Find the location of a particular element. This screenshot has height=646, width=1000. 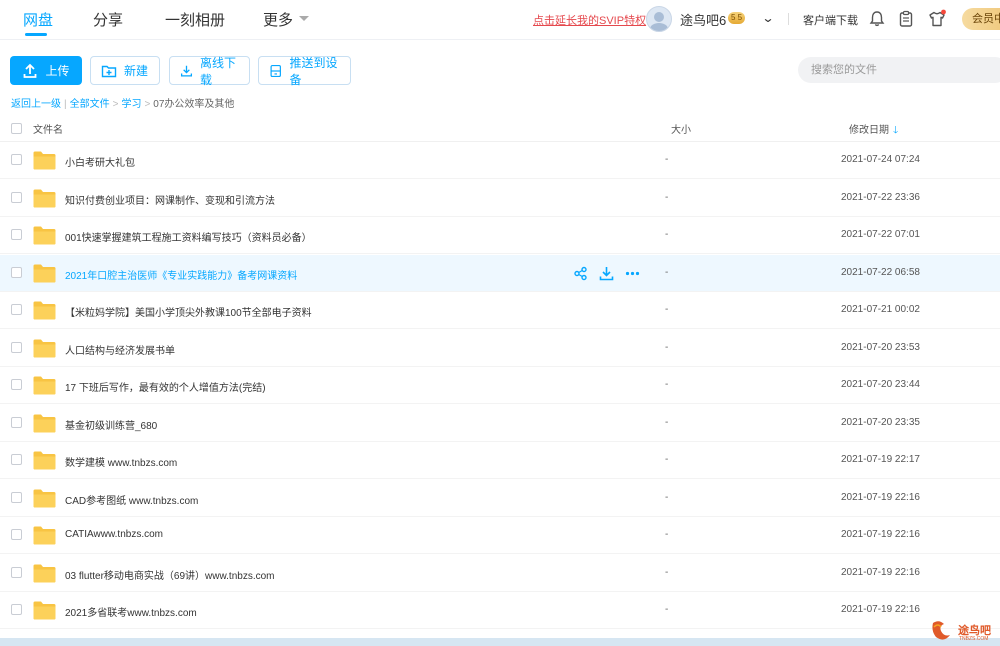

file-modified-date: 2021-07-22 06:58 is located at coordinates (880, 272).